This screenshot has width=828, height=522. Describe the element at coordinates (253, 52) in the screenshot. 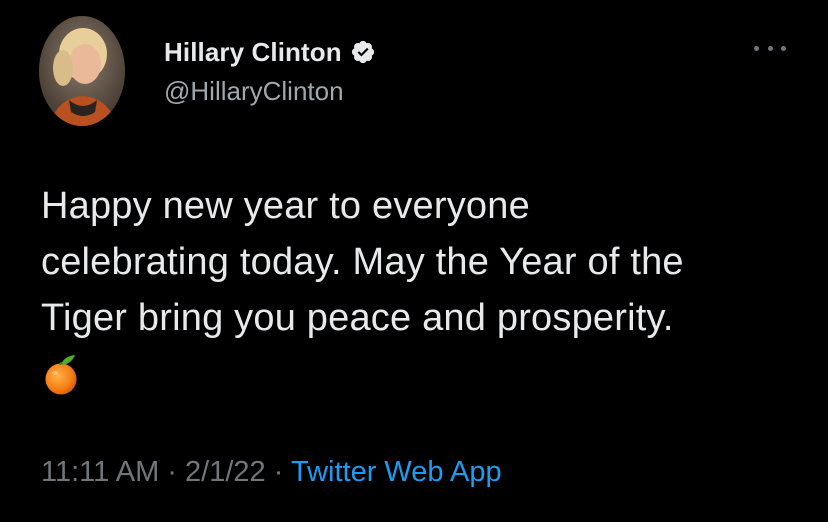

I see `author-display-name: Hillary Clinton` at that location.